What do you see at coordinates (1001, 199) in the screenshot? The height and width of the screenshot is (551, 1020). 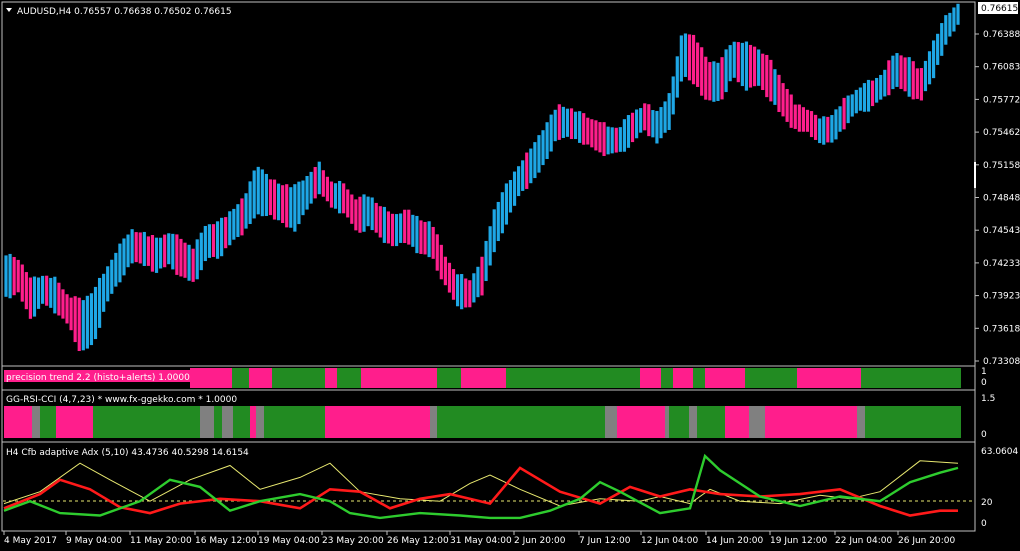 I see `price-tick-label: 0.74848` at bounding box center [1001, 199].